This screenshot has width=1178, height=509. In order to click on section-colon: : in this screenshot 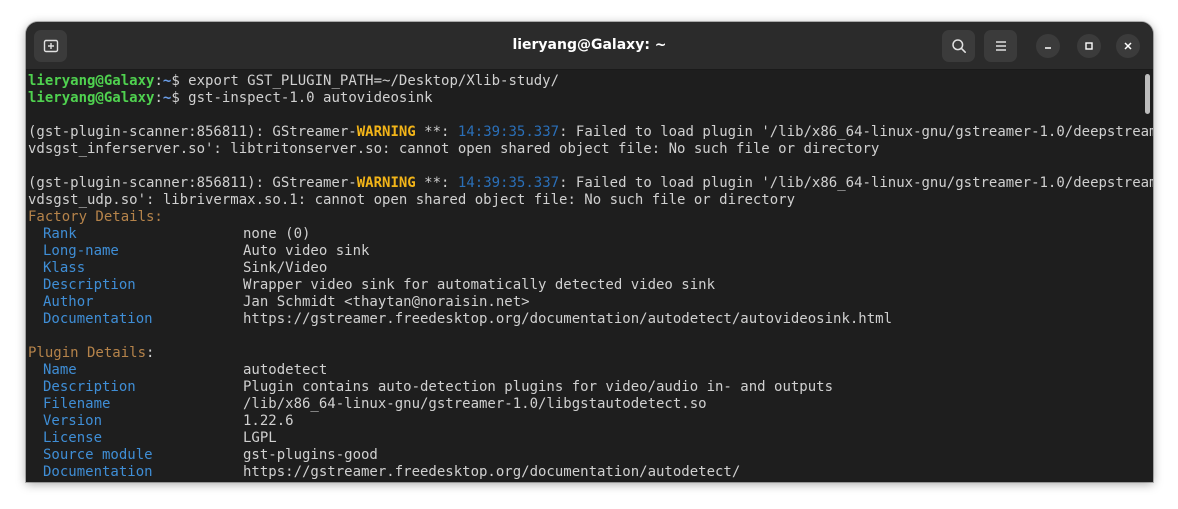, I will do `click(150, 353)`.